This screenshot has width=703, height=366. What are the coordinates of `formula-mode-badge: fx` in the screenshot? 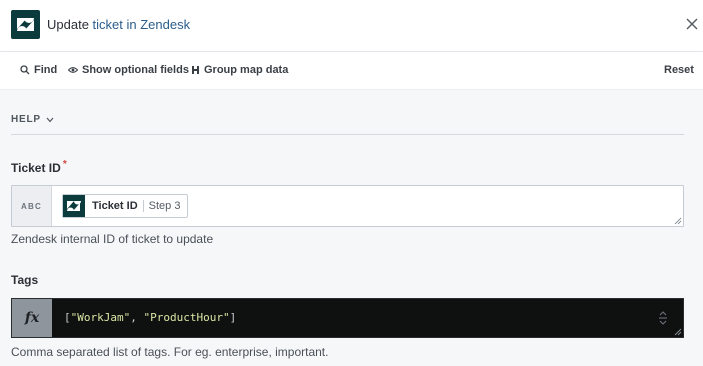 It's located at (32, 318).